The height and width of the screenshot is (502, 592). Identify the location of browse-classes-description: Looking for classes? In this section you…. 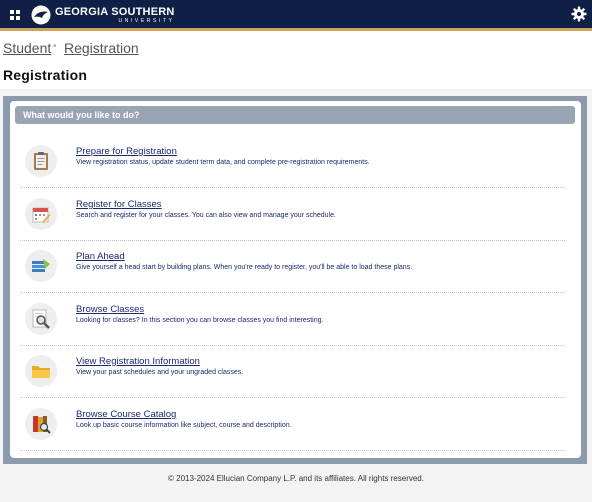
(200, 320).